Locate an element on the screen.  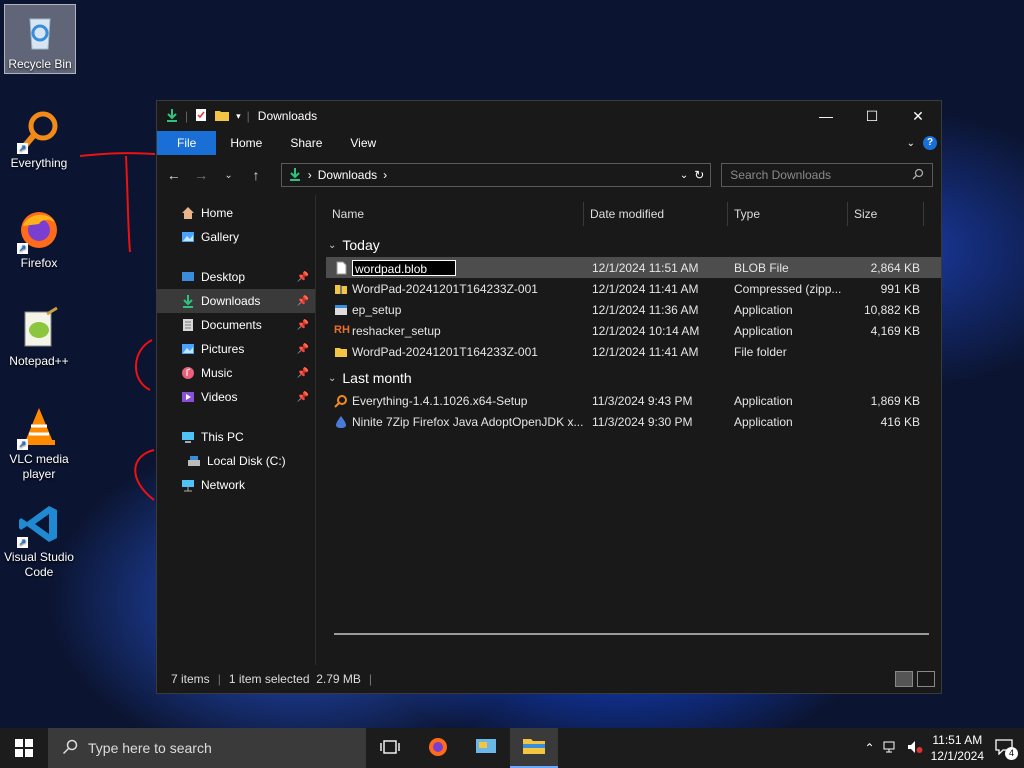
refresh-icon: ↻ is located at coordinates (699, 175).